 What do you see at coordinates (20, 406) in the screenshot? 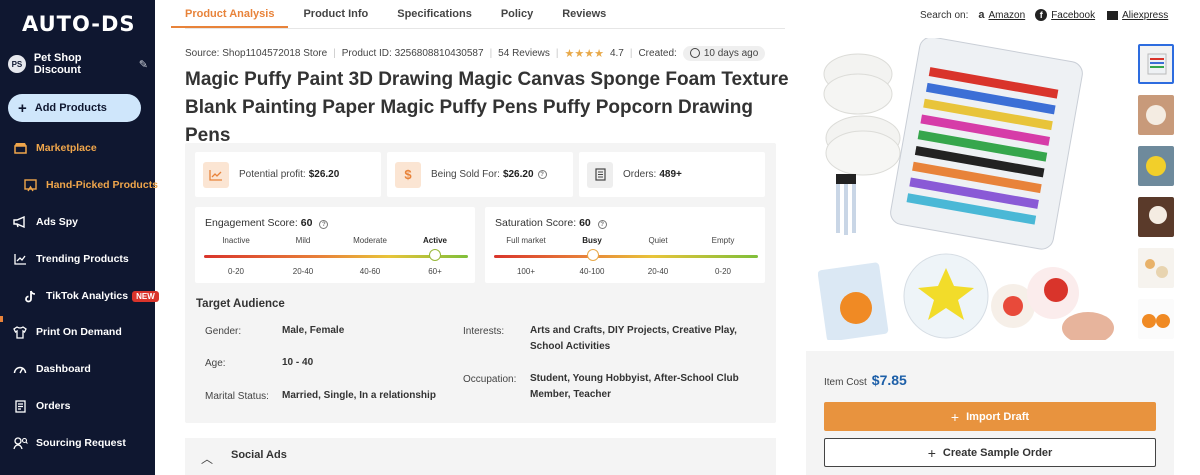
I see `orders-icon` at bounding box center [20, 406].